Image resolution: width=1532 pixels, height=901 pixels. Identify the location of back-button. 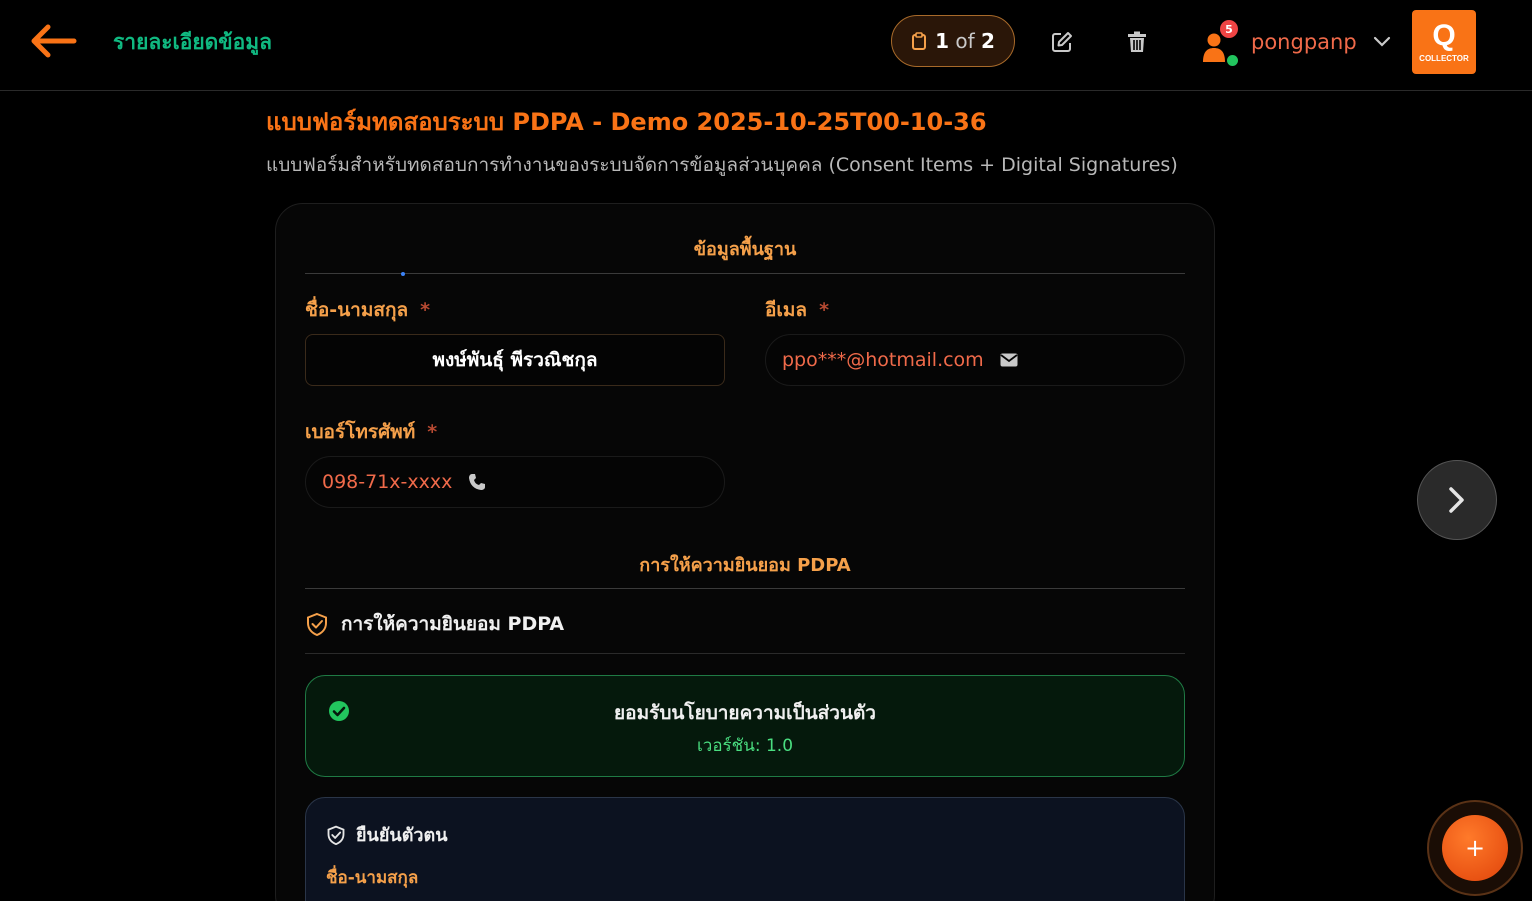
(53, 41).